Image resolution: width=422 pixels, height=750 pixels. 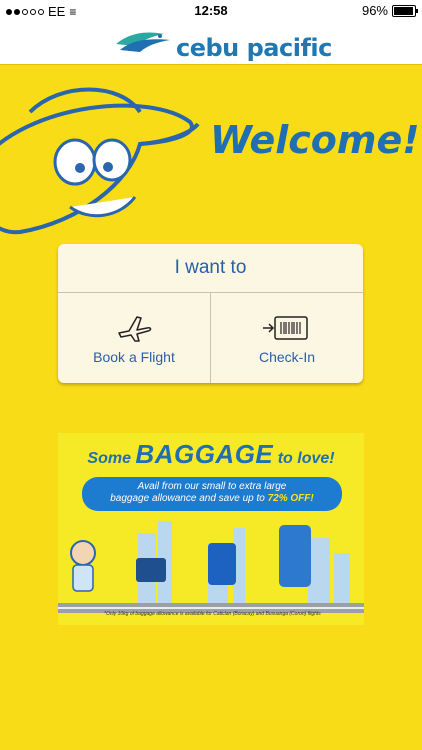 What do you see at coordinates (100, 161) in the screenshot?
I see `airplane-mascot-illustration` at bounding box center [100, 161].